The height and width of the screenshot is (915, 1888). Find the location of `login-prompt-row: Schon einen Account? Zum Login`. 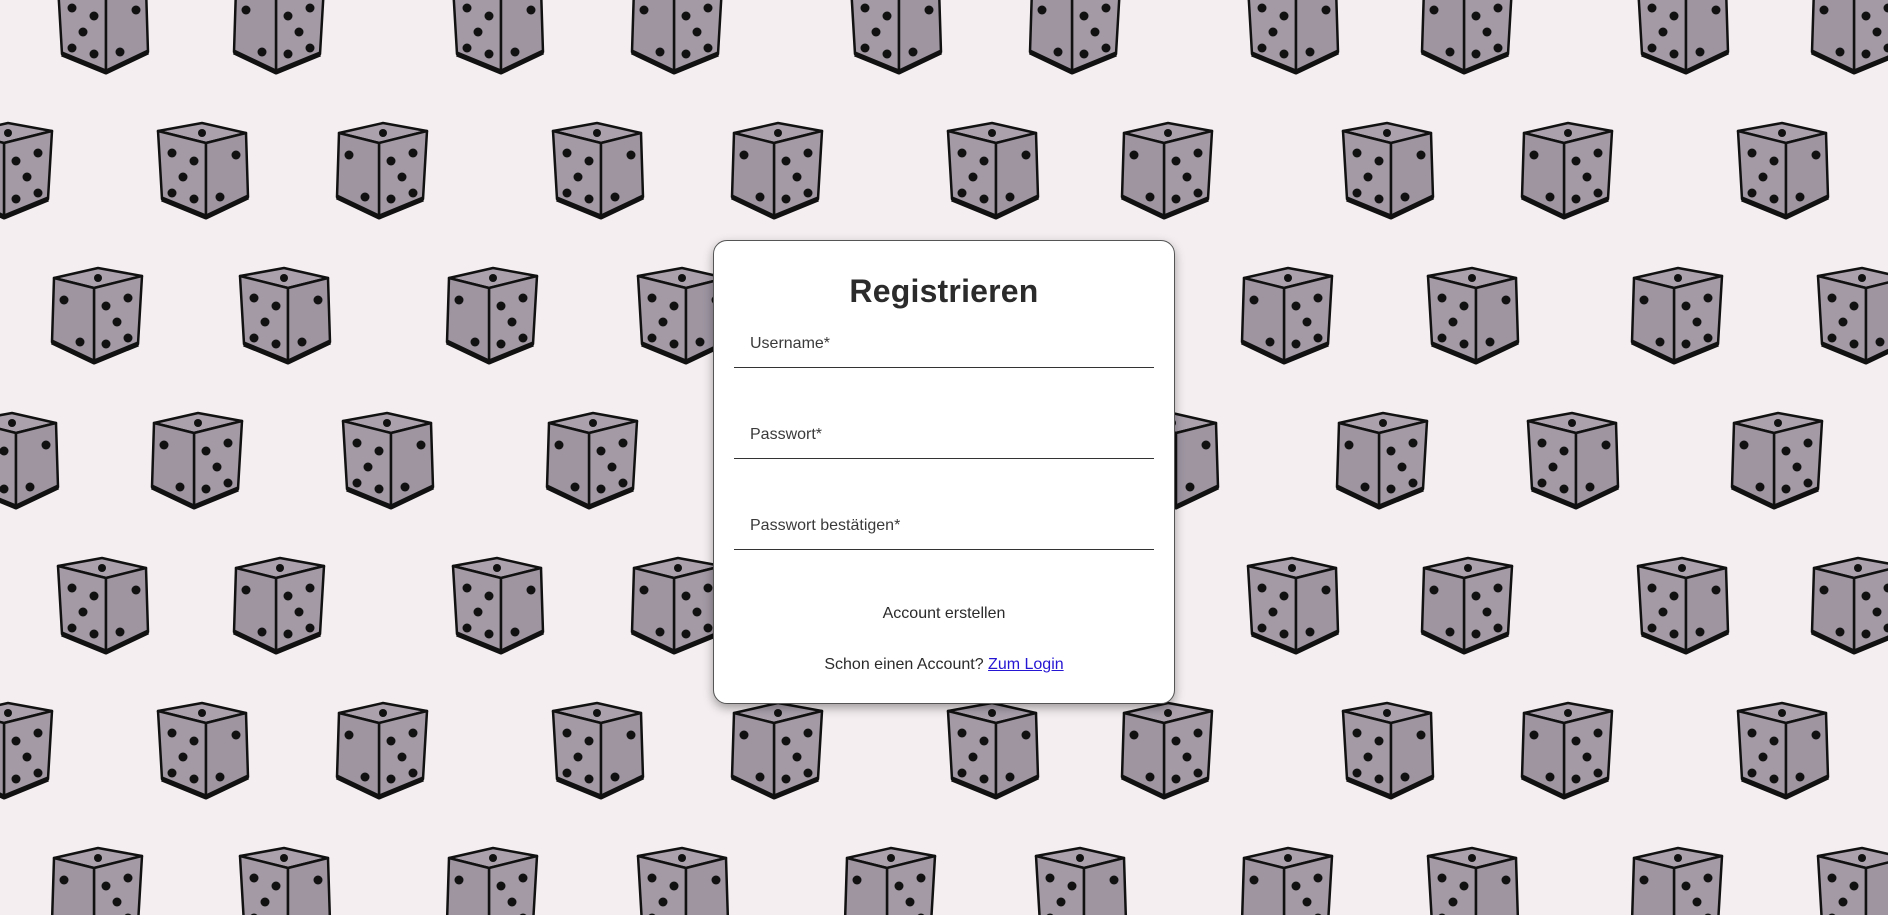

login-prompt-row: Schon einen Account? Zum Login is located at coordinates (944, 665).